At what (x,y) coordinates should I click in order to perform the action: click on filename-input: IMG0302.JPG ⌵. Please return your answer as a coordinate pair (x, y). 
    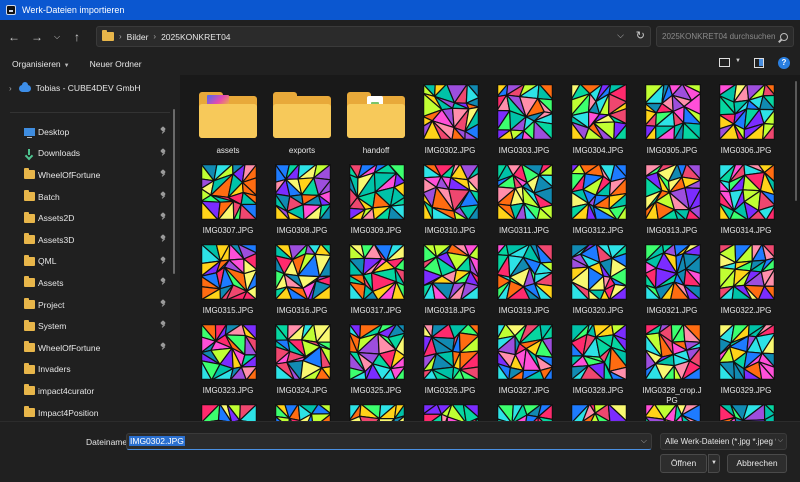
    Looking at the image, I should click on (389, 441).